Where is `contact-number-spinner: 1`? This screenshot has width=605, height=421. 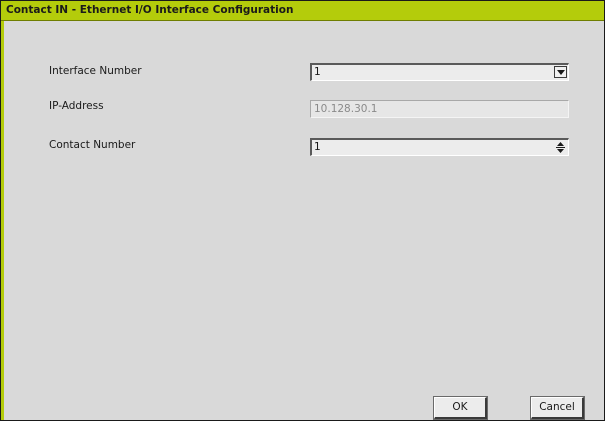 contact-number-spinner: 1 is located at coordinates (439, 147).